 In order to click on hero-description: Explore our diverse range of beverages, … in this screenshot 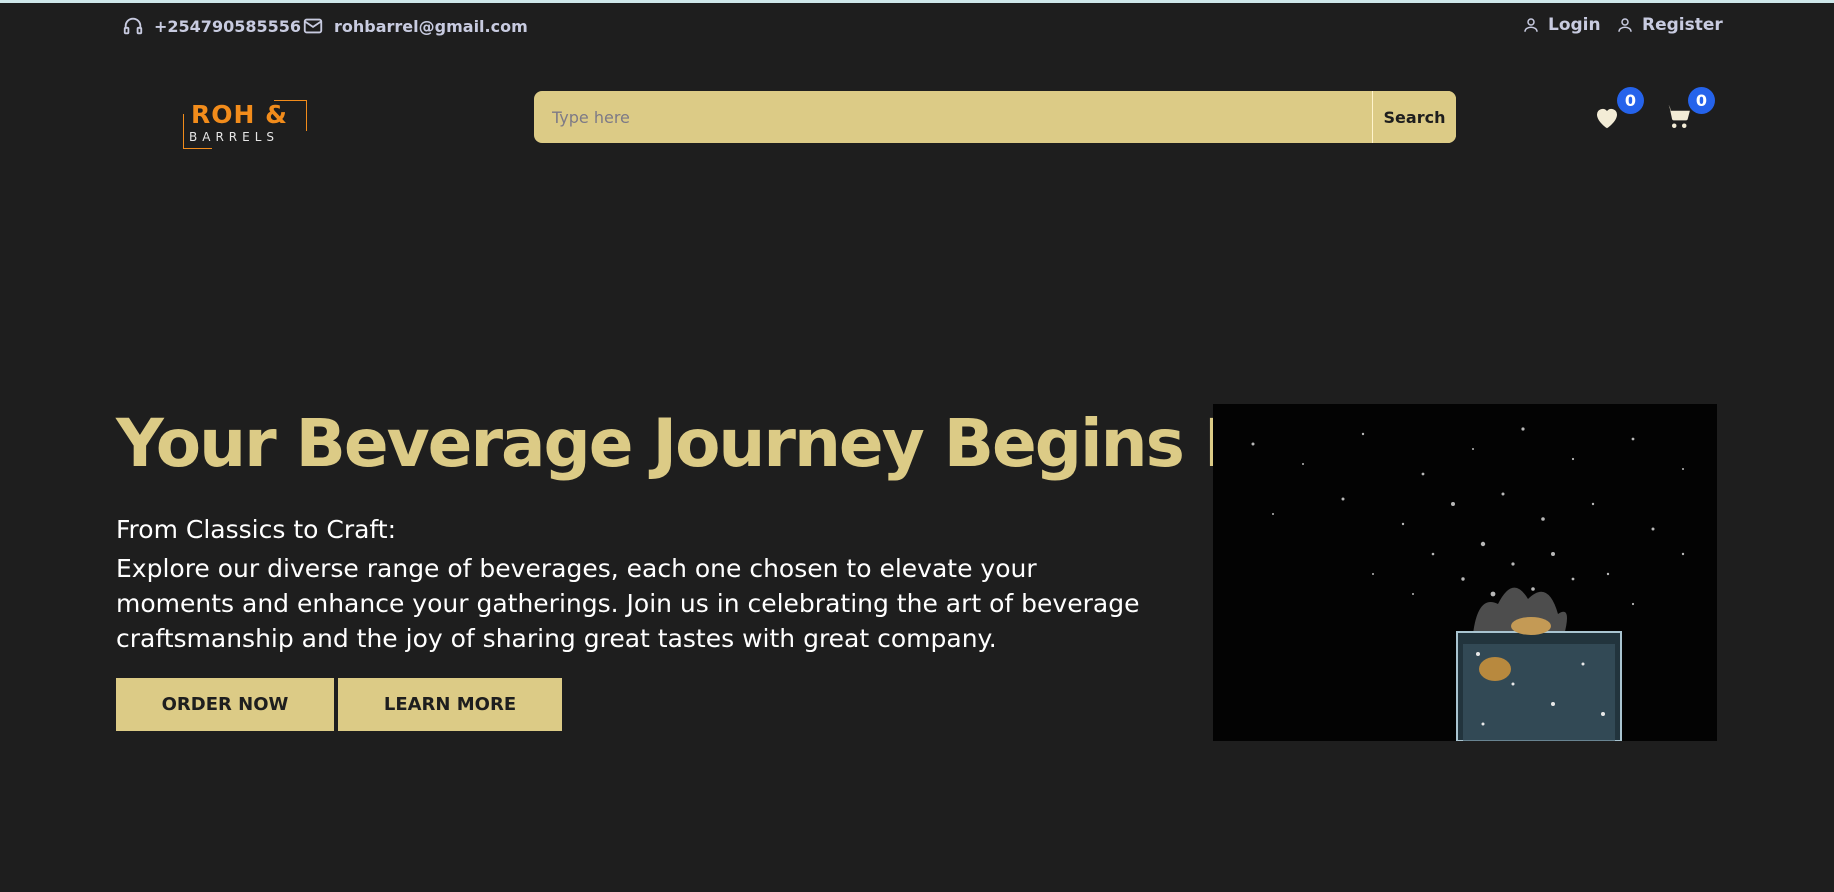, I will do `click(628, 603)`.